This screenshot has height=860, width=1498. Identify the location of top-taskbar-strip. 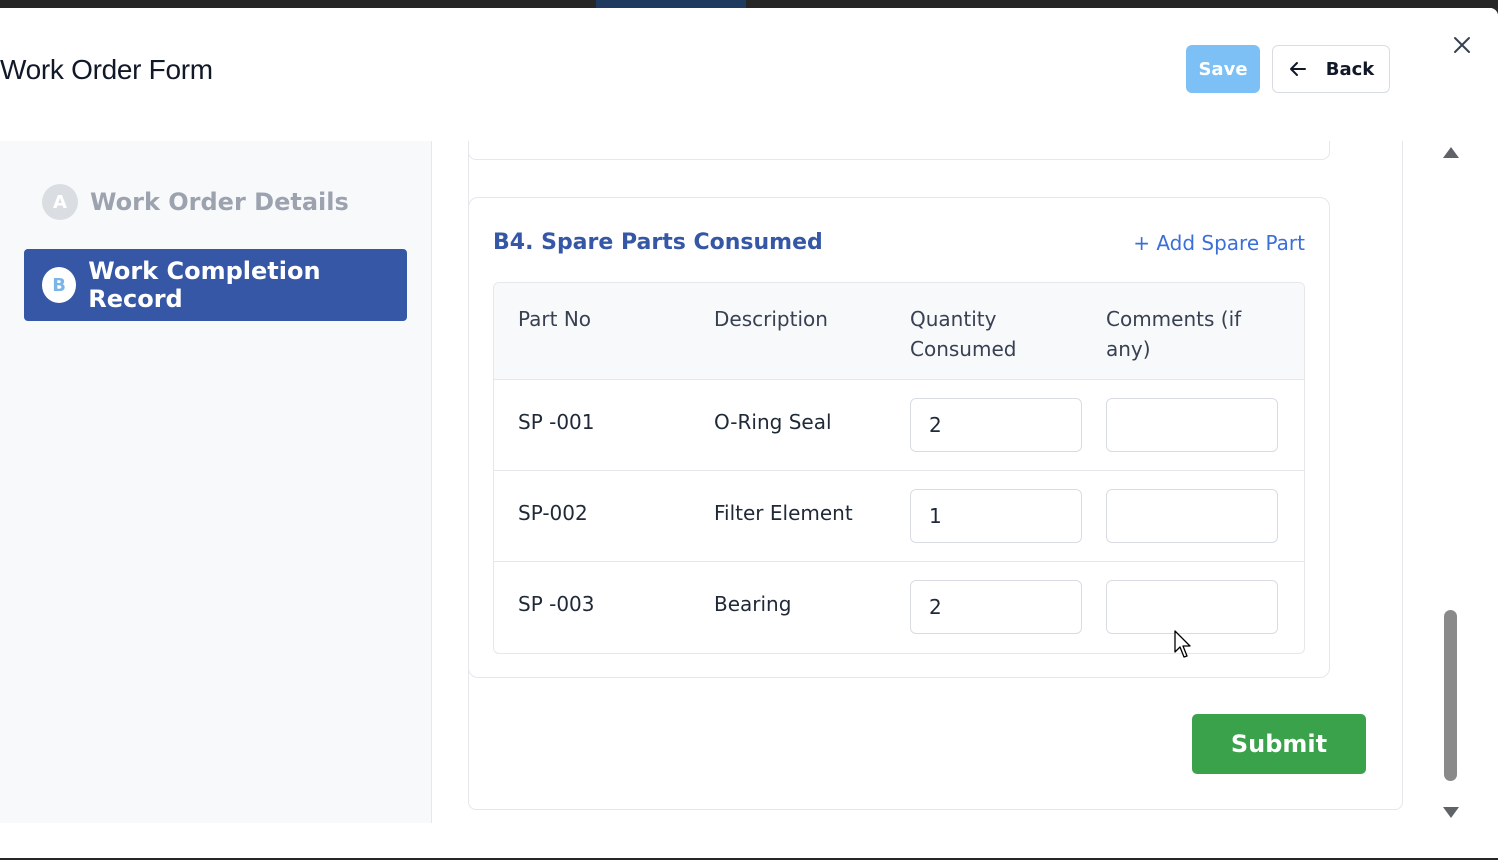
(749, 4).